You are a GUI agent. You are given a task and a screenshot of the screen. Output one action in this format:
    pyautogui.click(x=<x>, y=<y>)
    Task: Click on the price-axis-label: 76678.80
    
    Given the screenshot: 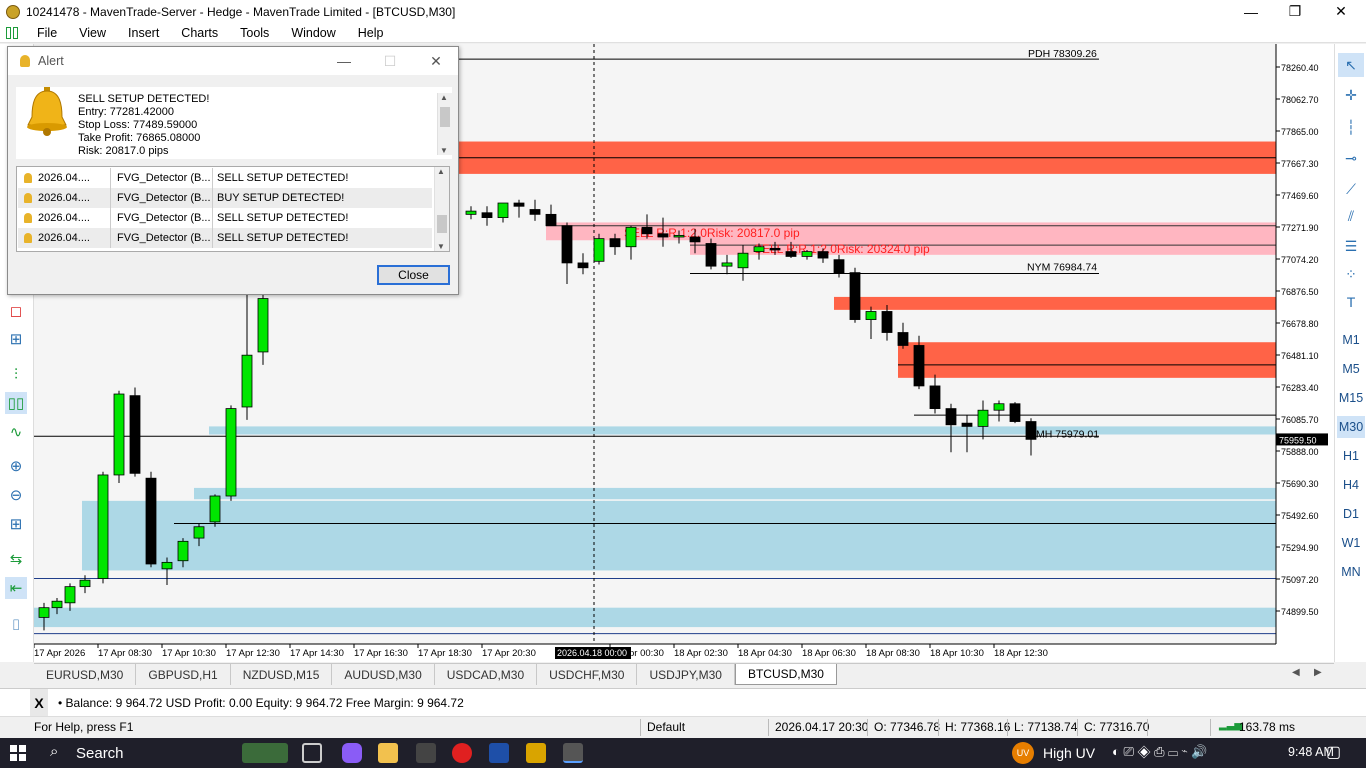 What is the action you would take?
    pyautogui.click(x=1300, y=324)
    